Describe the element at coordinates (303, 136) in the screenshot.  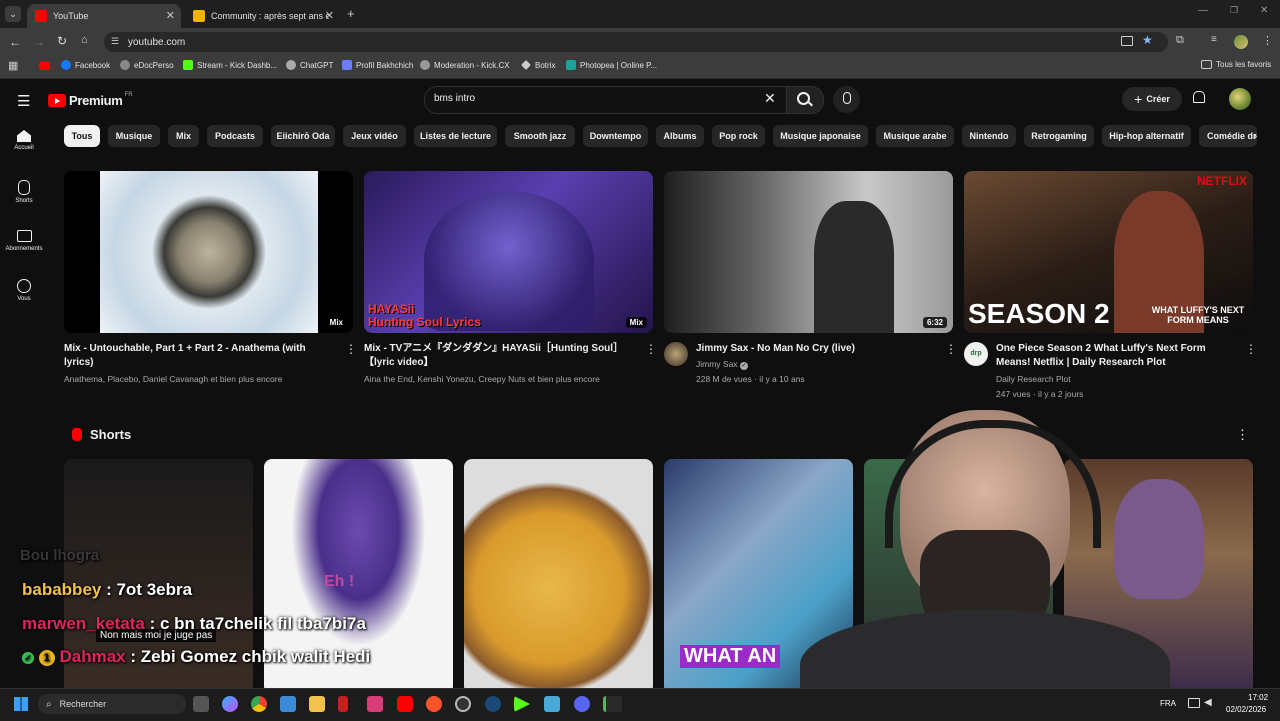
I see `chip-oda: Eiichirō Oda` at that location.